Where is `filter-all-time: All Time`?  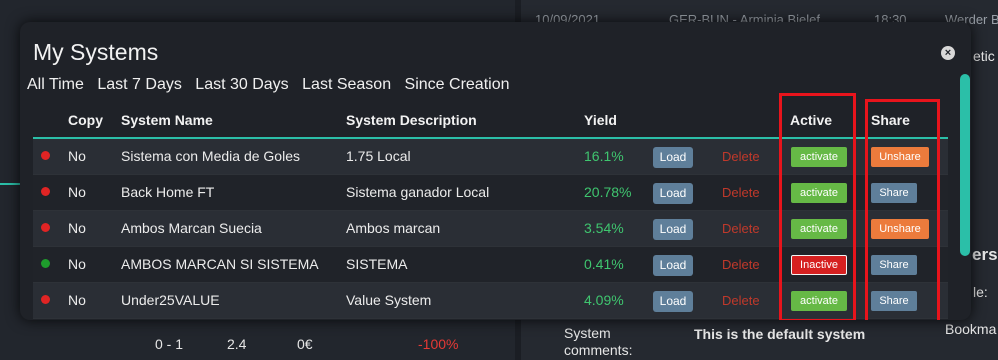 filter-all-time: All Time is located at coordinates (55, 84).